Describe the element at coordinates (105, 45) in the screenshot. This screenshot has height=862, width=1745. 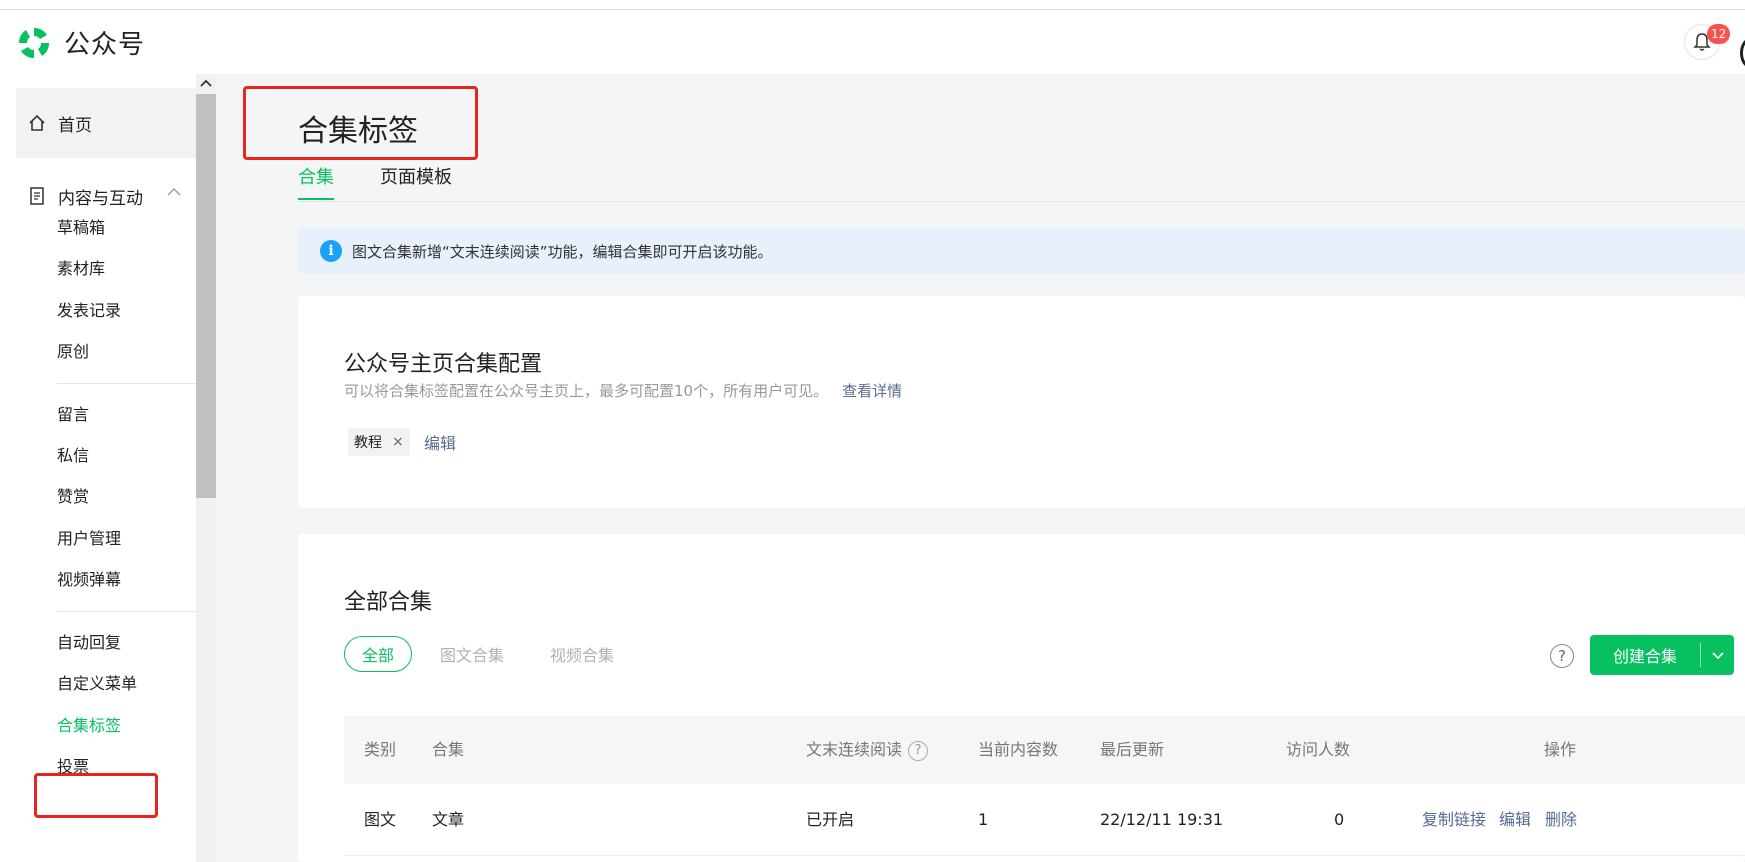
I see `app-name: 公众号` at that location.